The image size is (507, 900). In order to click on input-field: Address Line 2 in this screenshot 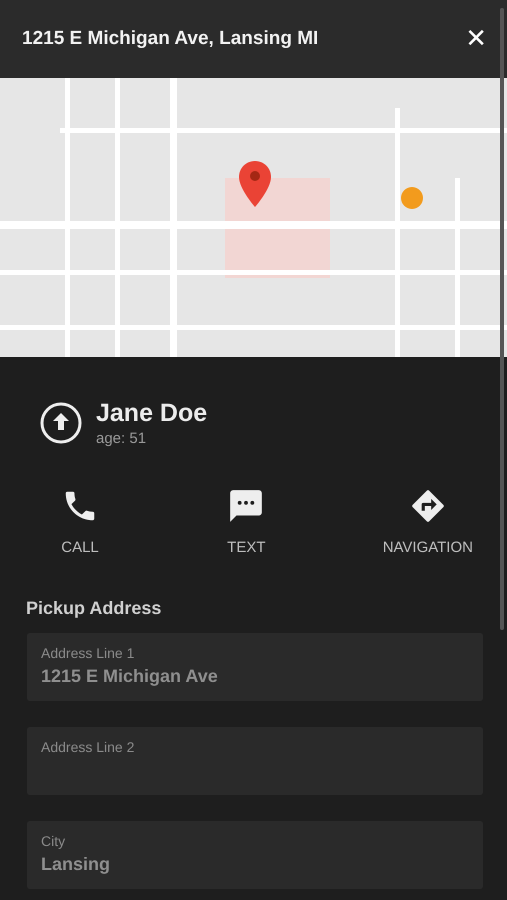, I will do `click(255, 761)`.